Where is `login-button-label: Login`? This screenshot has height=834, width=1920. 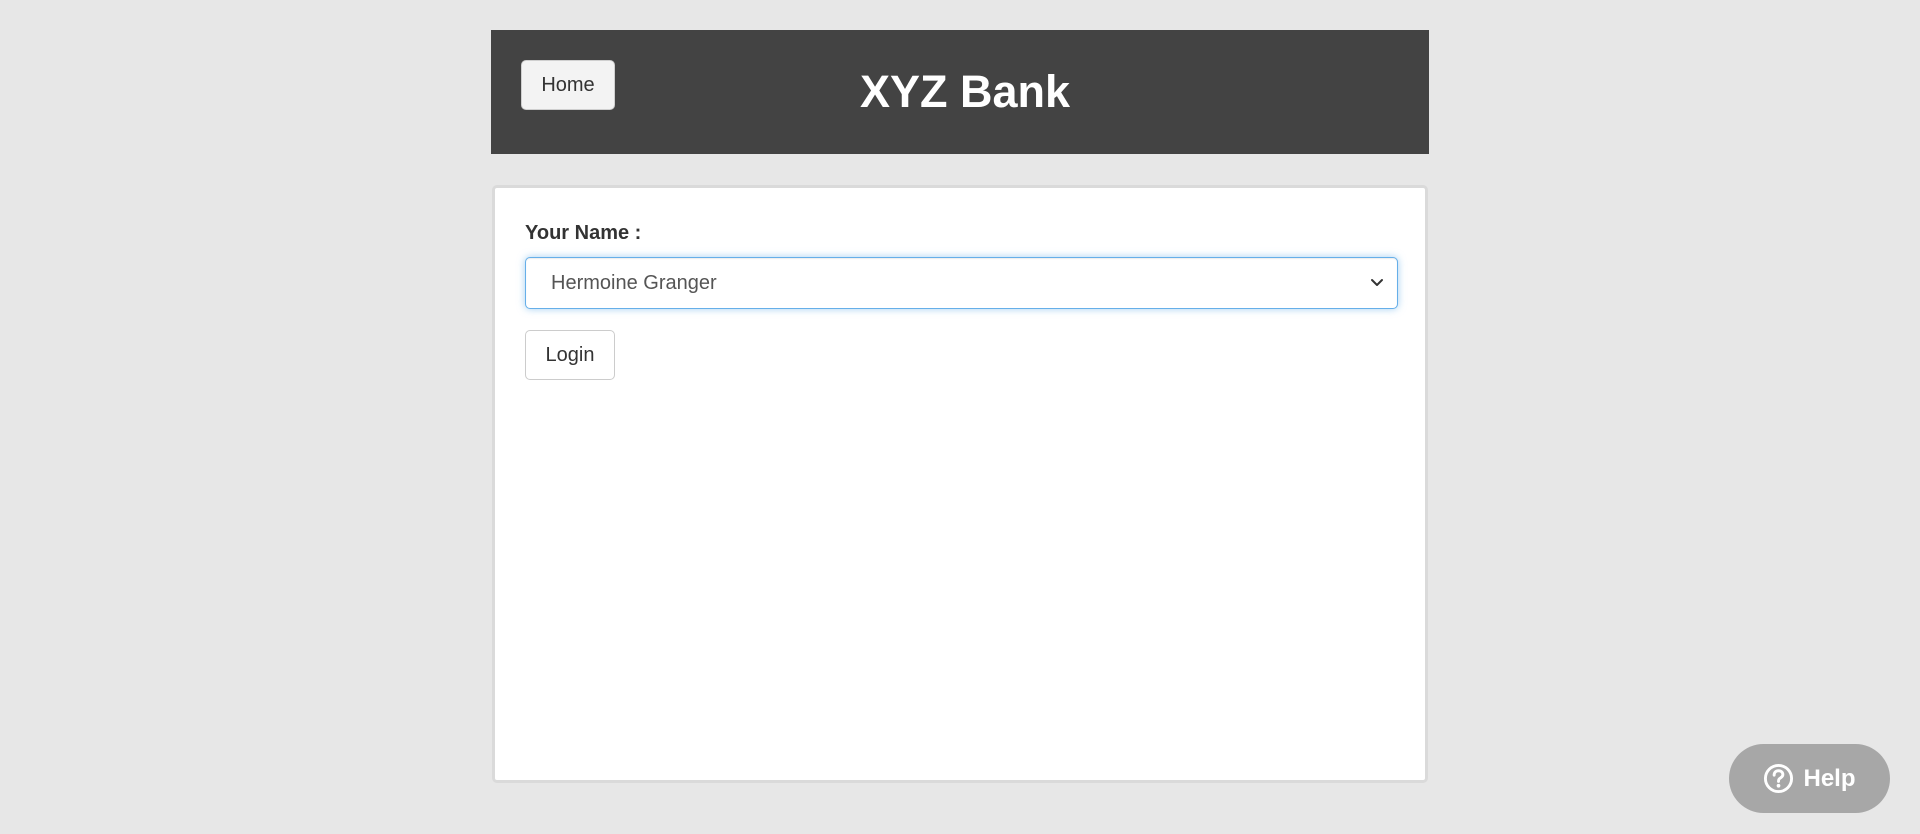
login-button-label: Login is located at coordinates (570, 354).